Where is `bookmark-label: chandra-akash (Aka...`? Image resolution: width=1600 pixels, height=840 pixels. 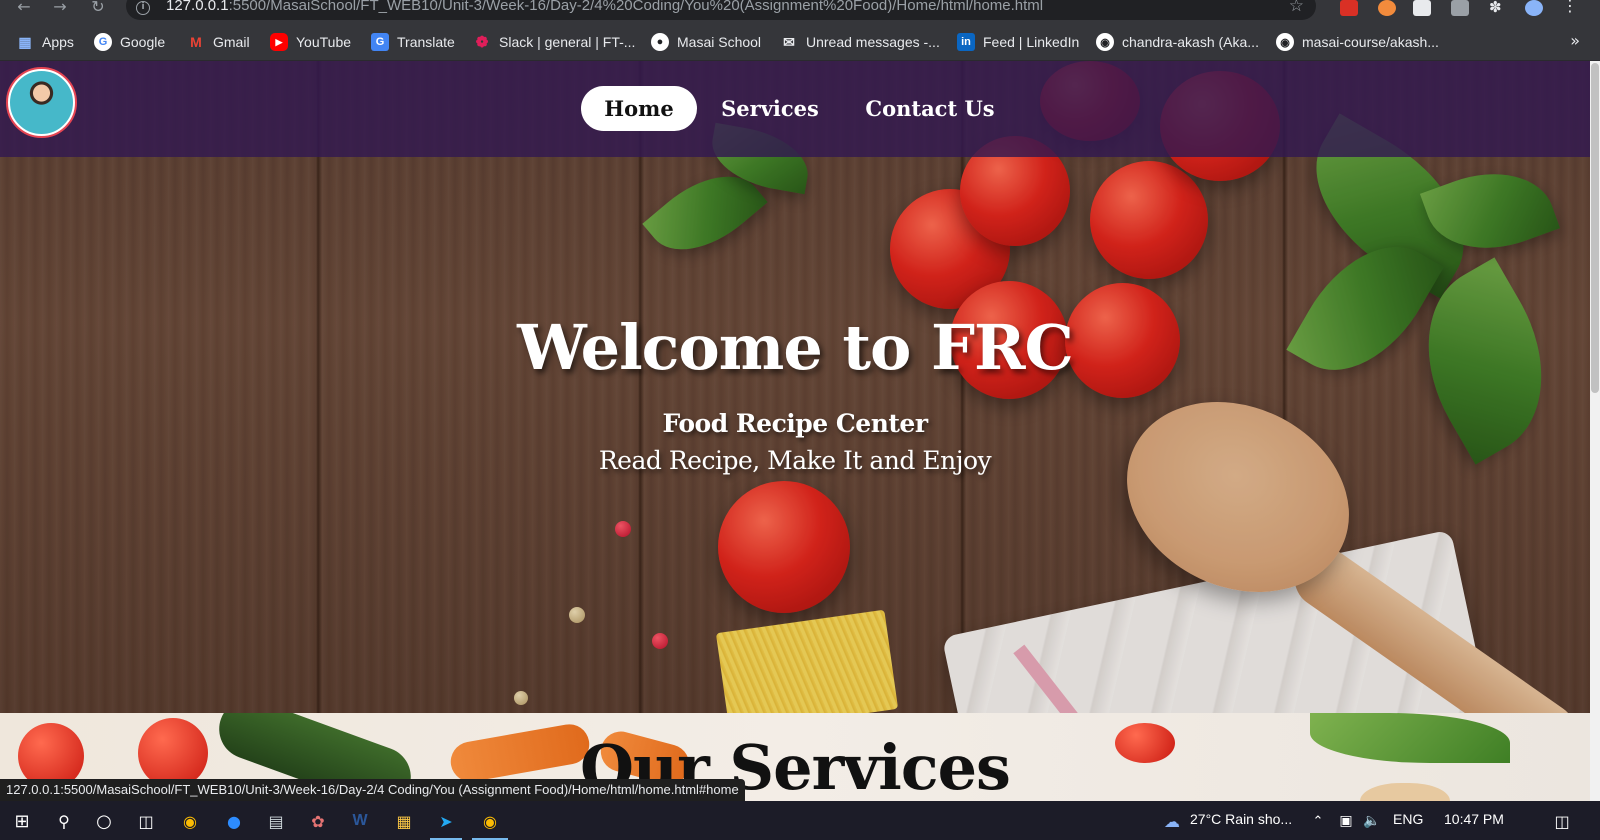
bookmark-label: chandra-akash (Aka... is located at coordinates (1190, 42).